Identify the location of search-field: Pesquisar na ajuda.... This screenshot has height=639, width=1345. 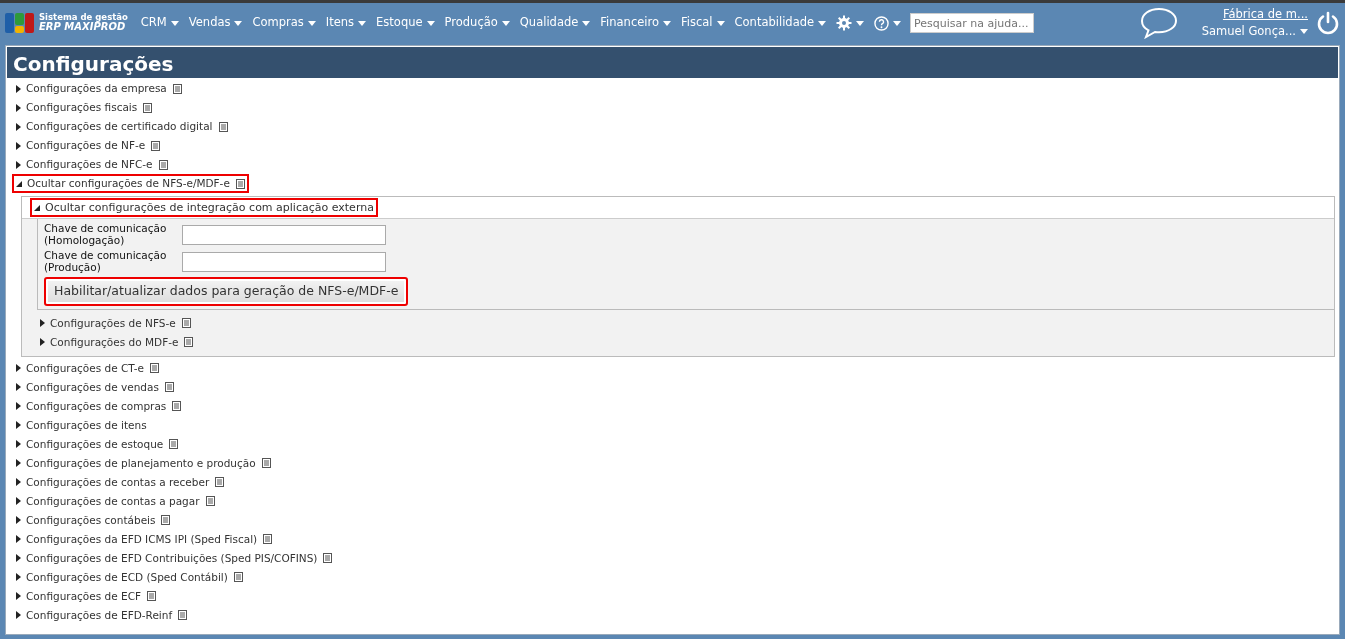
(972, 23).